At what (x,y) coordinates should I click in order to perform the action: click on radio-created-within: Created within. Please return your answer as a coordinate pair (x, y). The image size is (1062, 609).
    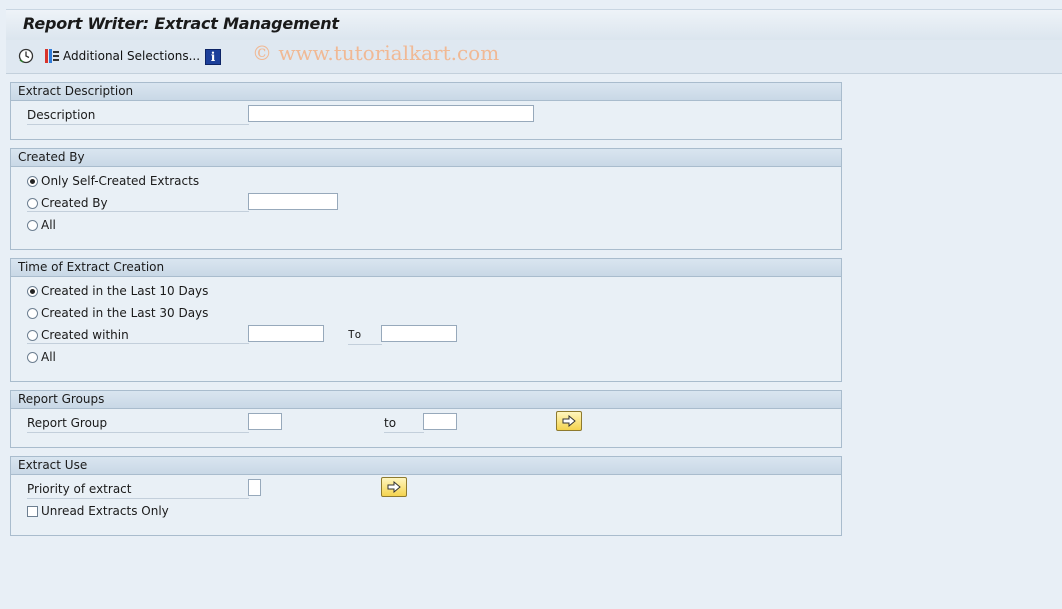
    Looking at the image, I should click on (138, 335).